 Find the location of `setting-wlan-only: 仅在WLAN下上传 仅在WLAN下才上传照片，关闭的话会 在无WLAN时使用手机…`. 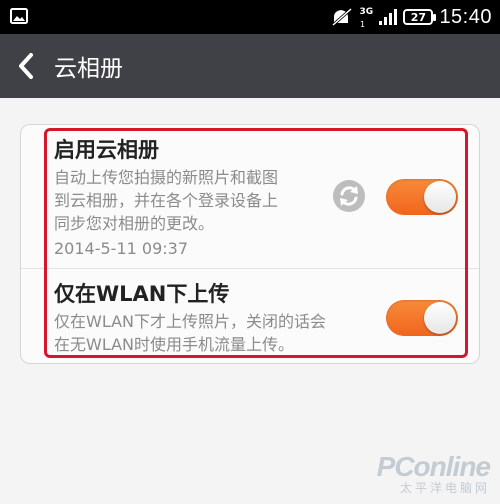

setting-wlan-only: 仅在WLAN下上传 仅在WLAN下才上传照片，关闭的话会 在无WLAN时使用手机… is located at coordinates (219, 317).